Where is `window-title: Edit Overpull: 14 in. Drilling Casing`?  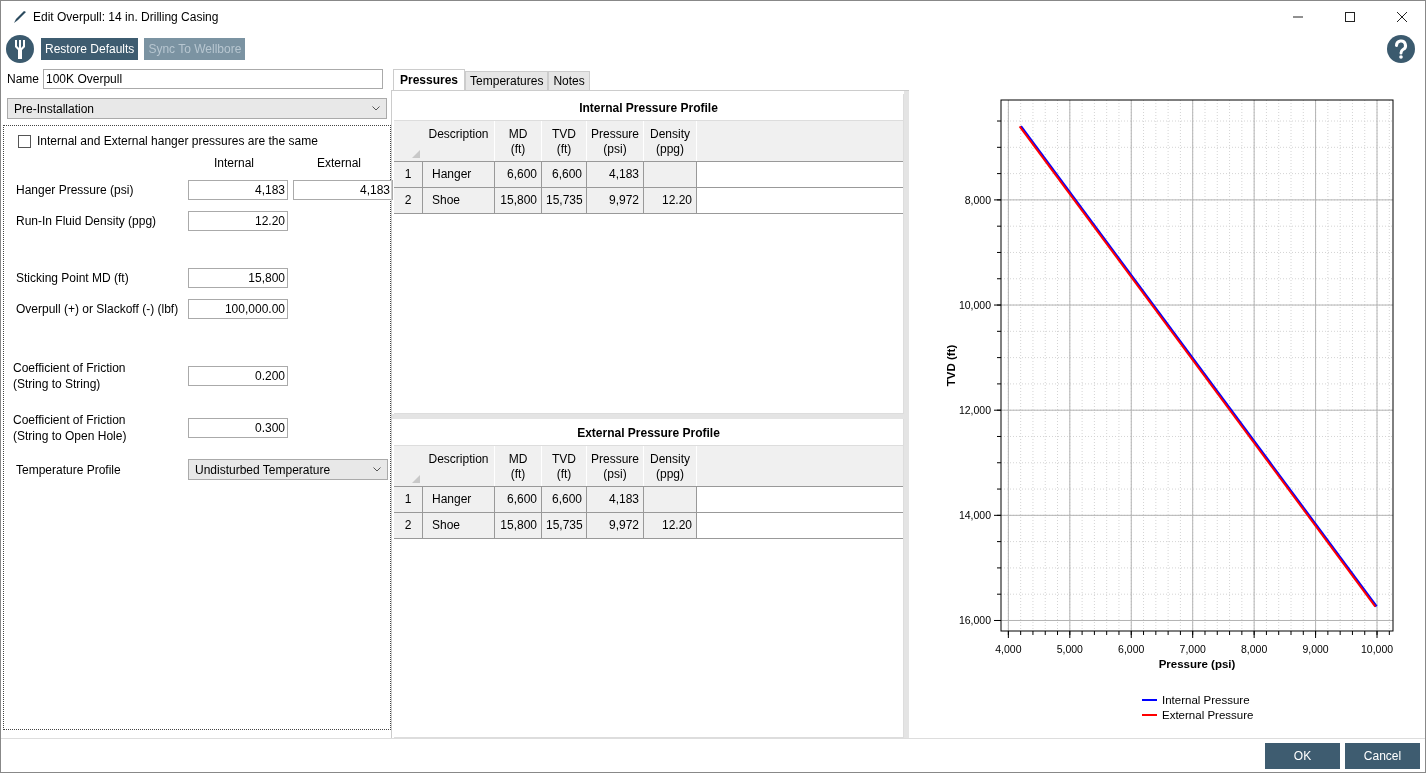 window-title: Edit Overpull: 14 in. Drilling Casing is located at coordinates (126, 16).